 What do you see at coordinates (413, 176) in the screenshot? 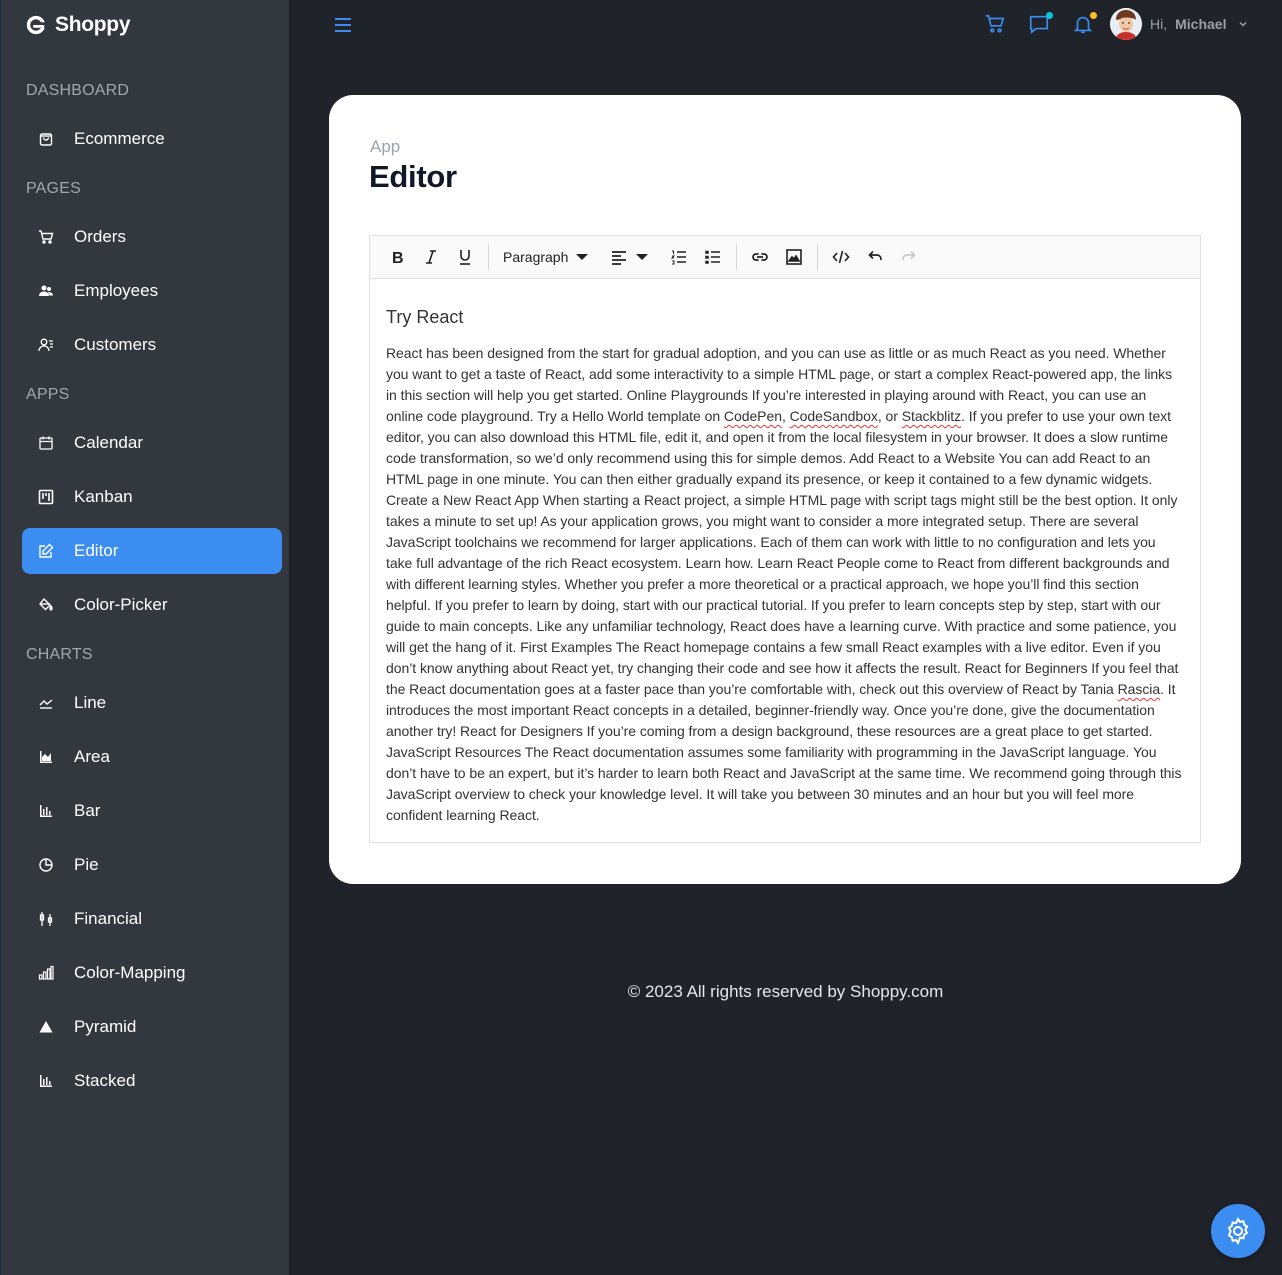
I see `page-title: Editor` at bounding box center [413, 176].